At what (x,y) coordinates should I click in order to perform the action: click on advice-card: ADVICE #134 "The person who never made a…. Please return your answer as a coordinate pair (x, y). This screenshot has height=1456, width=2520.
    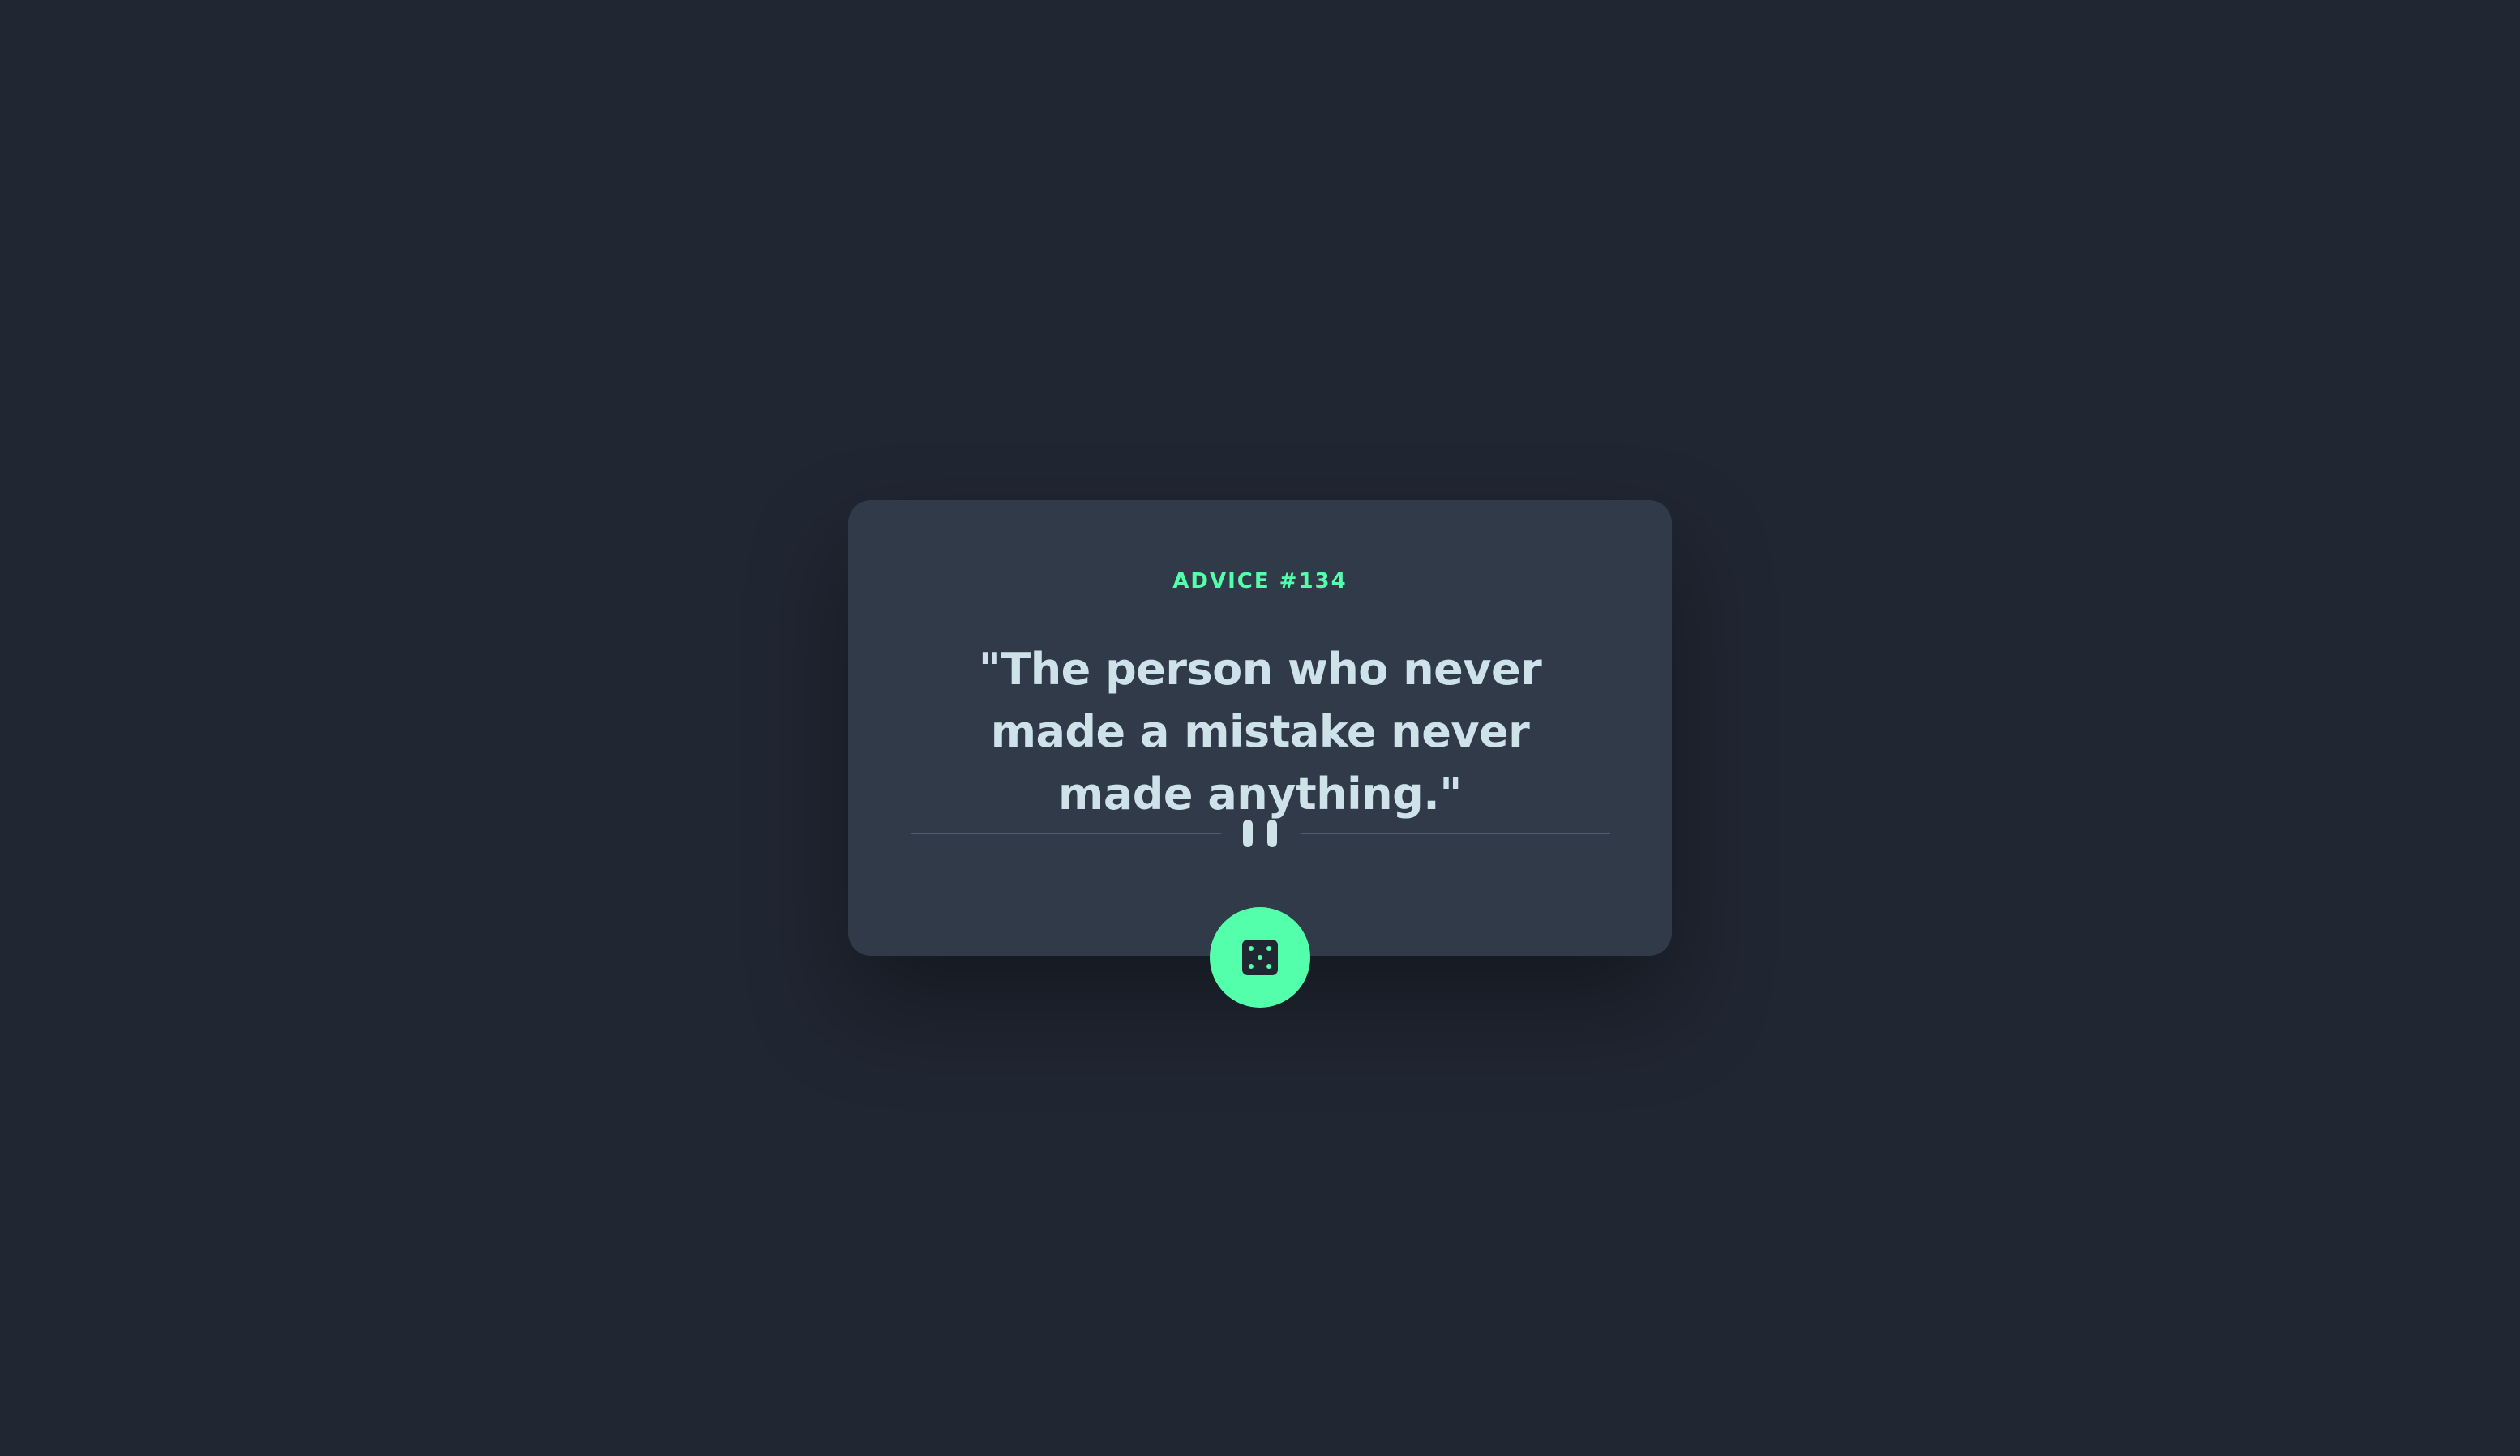
    Looking at the image, I should click on (1260, 728).